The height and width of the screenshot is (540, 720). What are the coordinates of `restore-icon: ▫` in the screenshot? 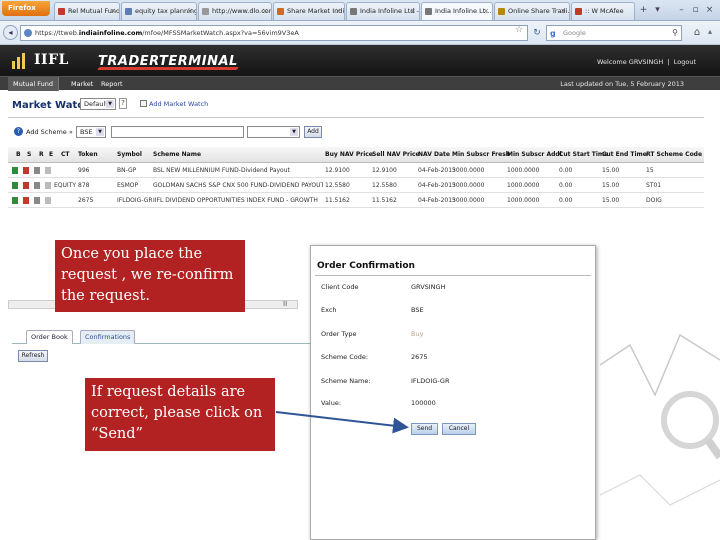 It's located at (695, 10).